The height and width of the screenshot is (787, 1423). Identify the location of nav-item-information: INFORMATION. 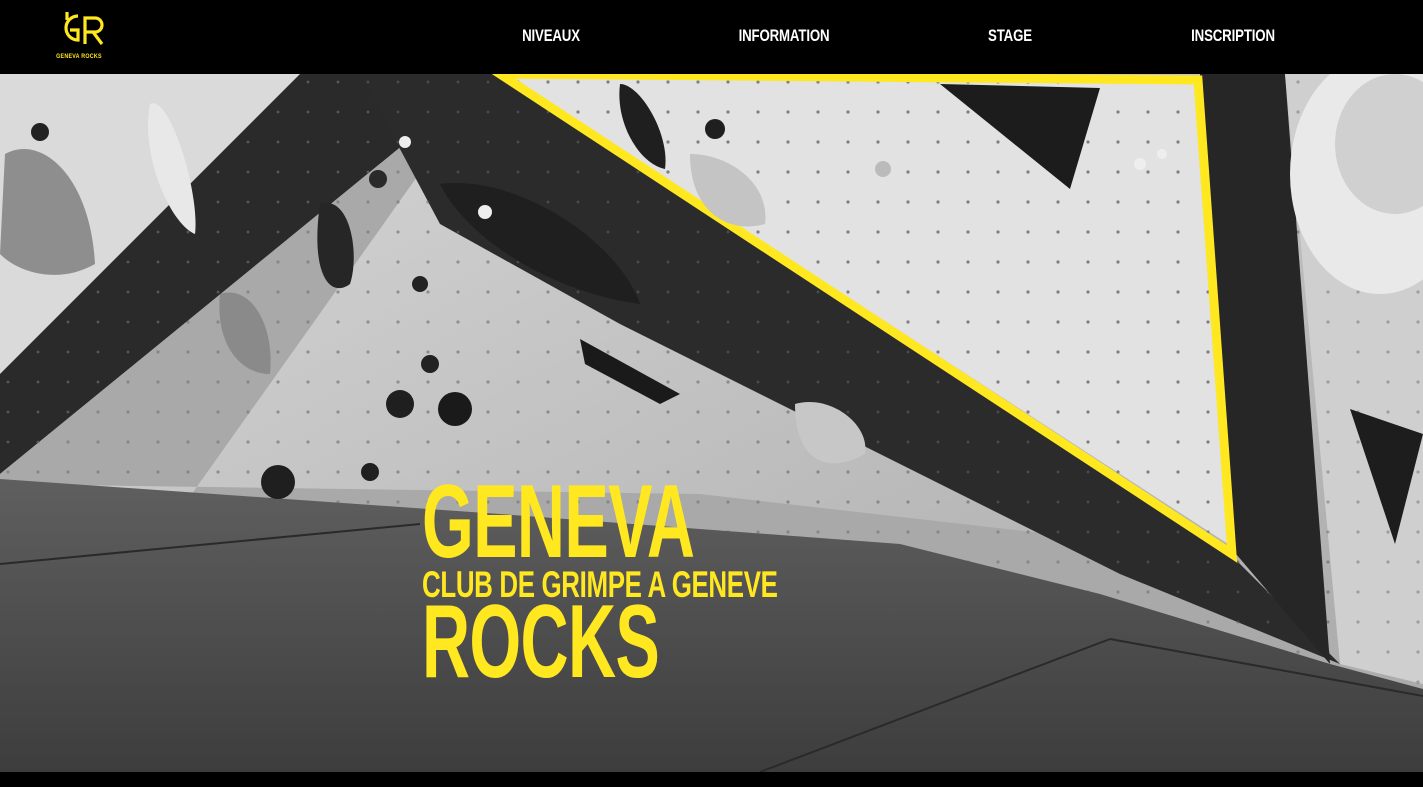
(784, 36).